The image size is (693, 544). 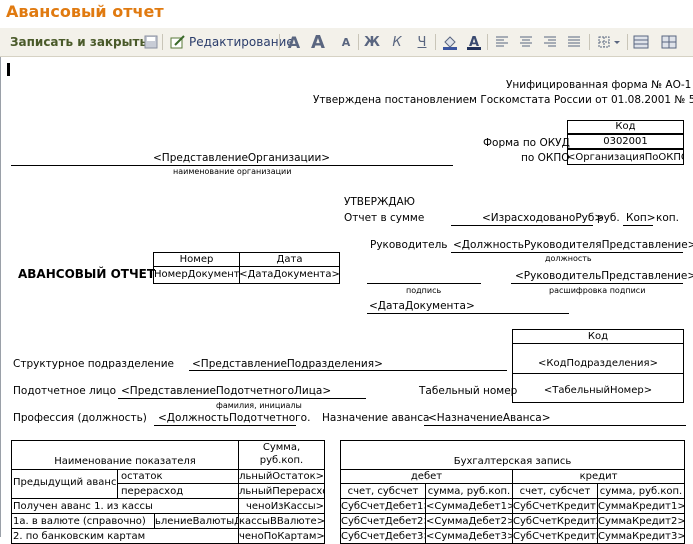 What do you see at coordinates (598, 390) in the screenshot?
I see `tab-number-value: <ТабельныйНомер>` at bounding box center [598, 390].